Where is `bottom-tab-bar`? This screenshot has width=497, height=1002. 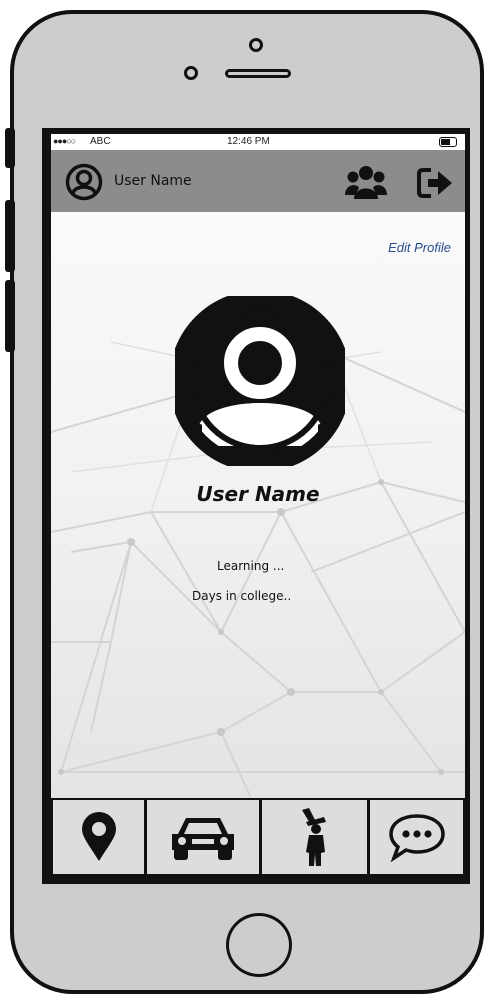
bottom-tab-bar is located at coordinates (258, 838).